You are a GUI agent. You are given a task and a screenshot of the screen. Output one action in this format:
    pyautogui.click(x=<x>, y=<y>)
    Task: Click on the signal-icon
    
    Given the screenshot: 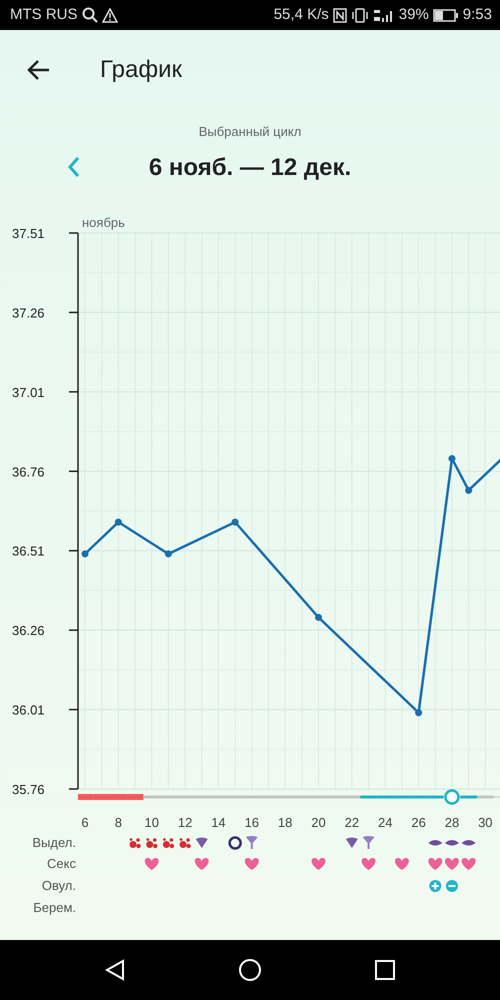 What is the action you would take?
    pyautogui.click(x=383, y=15)
    